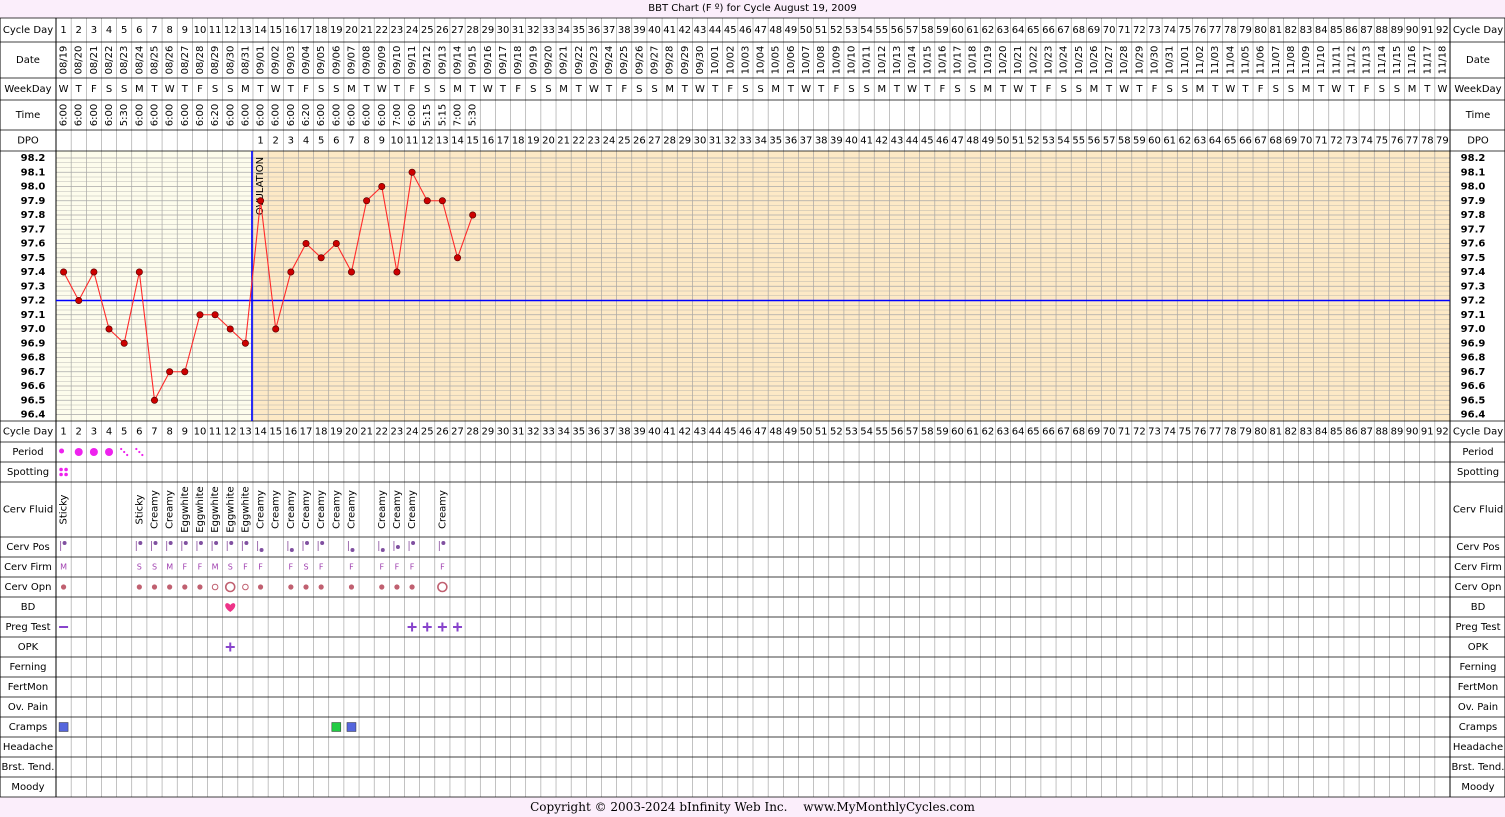 Image resolution: width=1505 pixels, height=817 pixels. Describe the element at coordinates (1245, 30) in the screenshot. I see `cycle-day-number: 79` at that location.